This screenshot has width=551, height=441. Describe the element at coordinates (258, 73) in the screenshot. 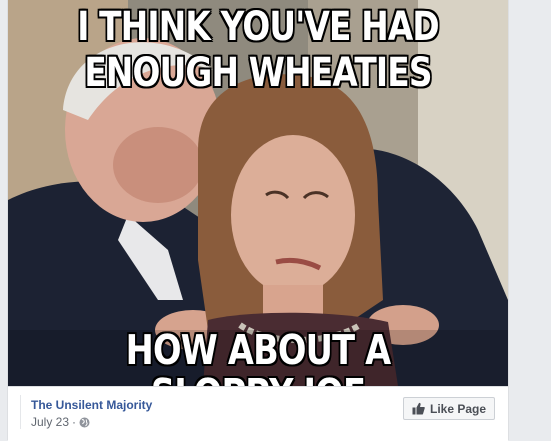

I see `meme-caption-top-line-2: ENOUGH WHEATIES` at that location.